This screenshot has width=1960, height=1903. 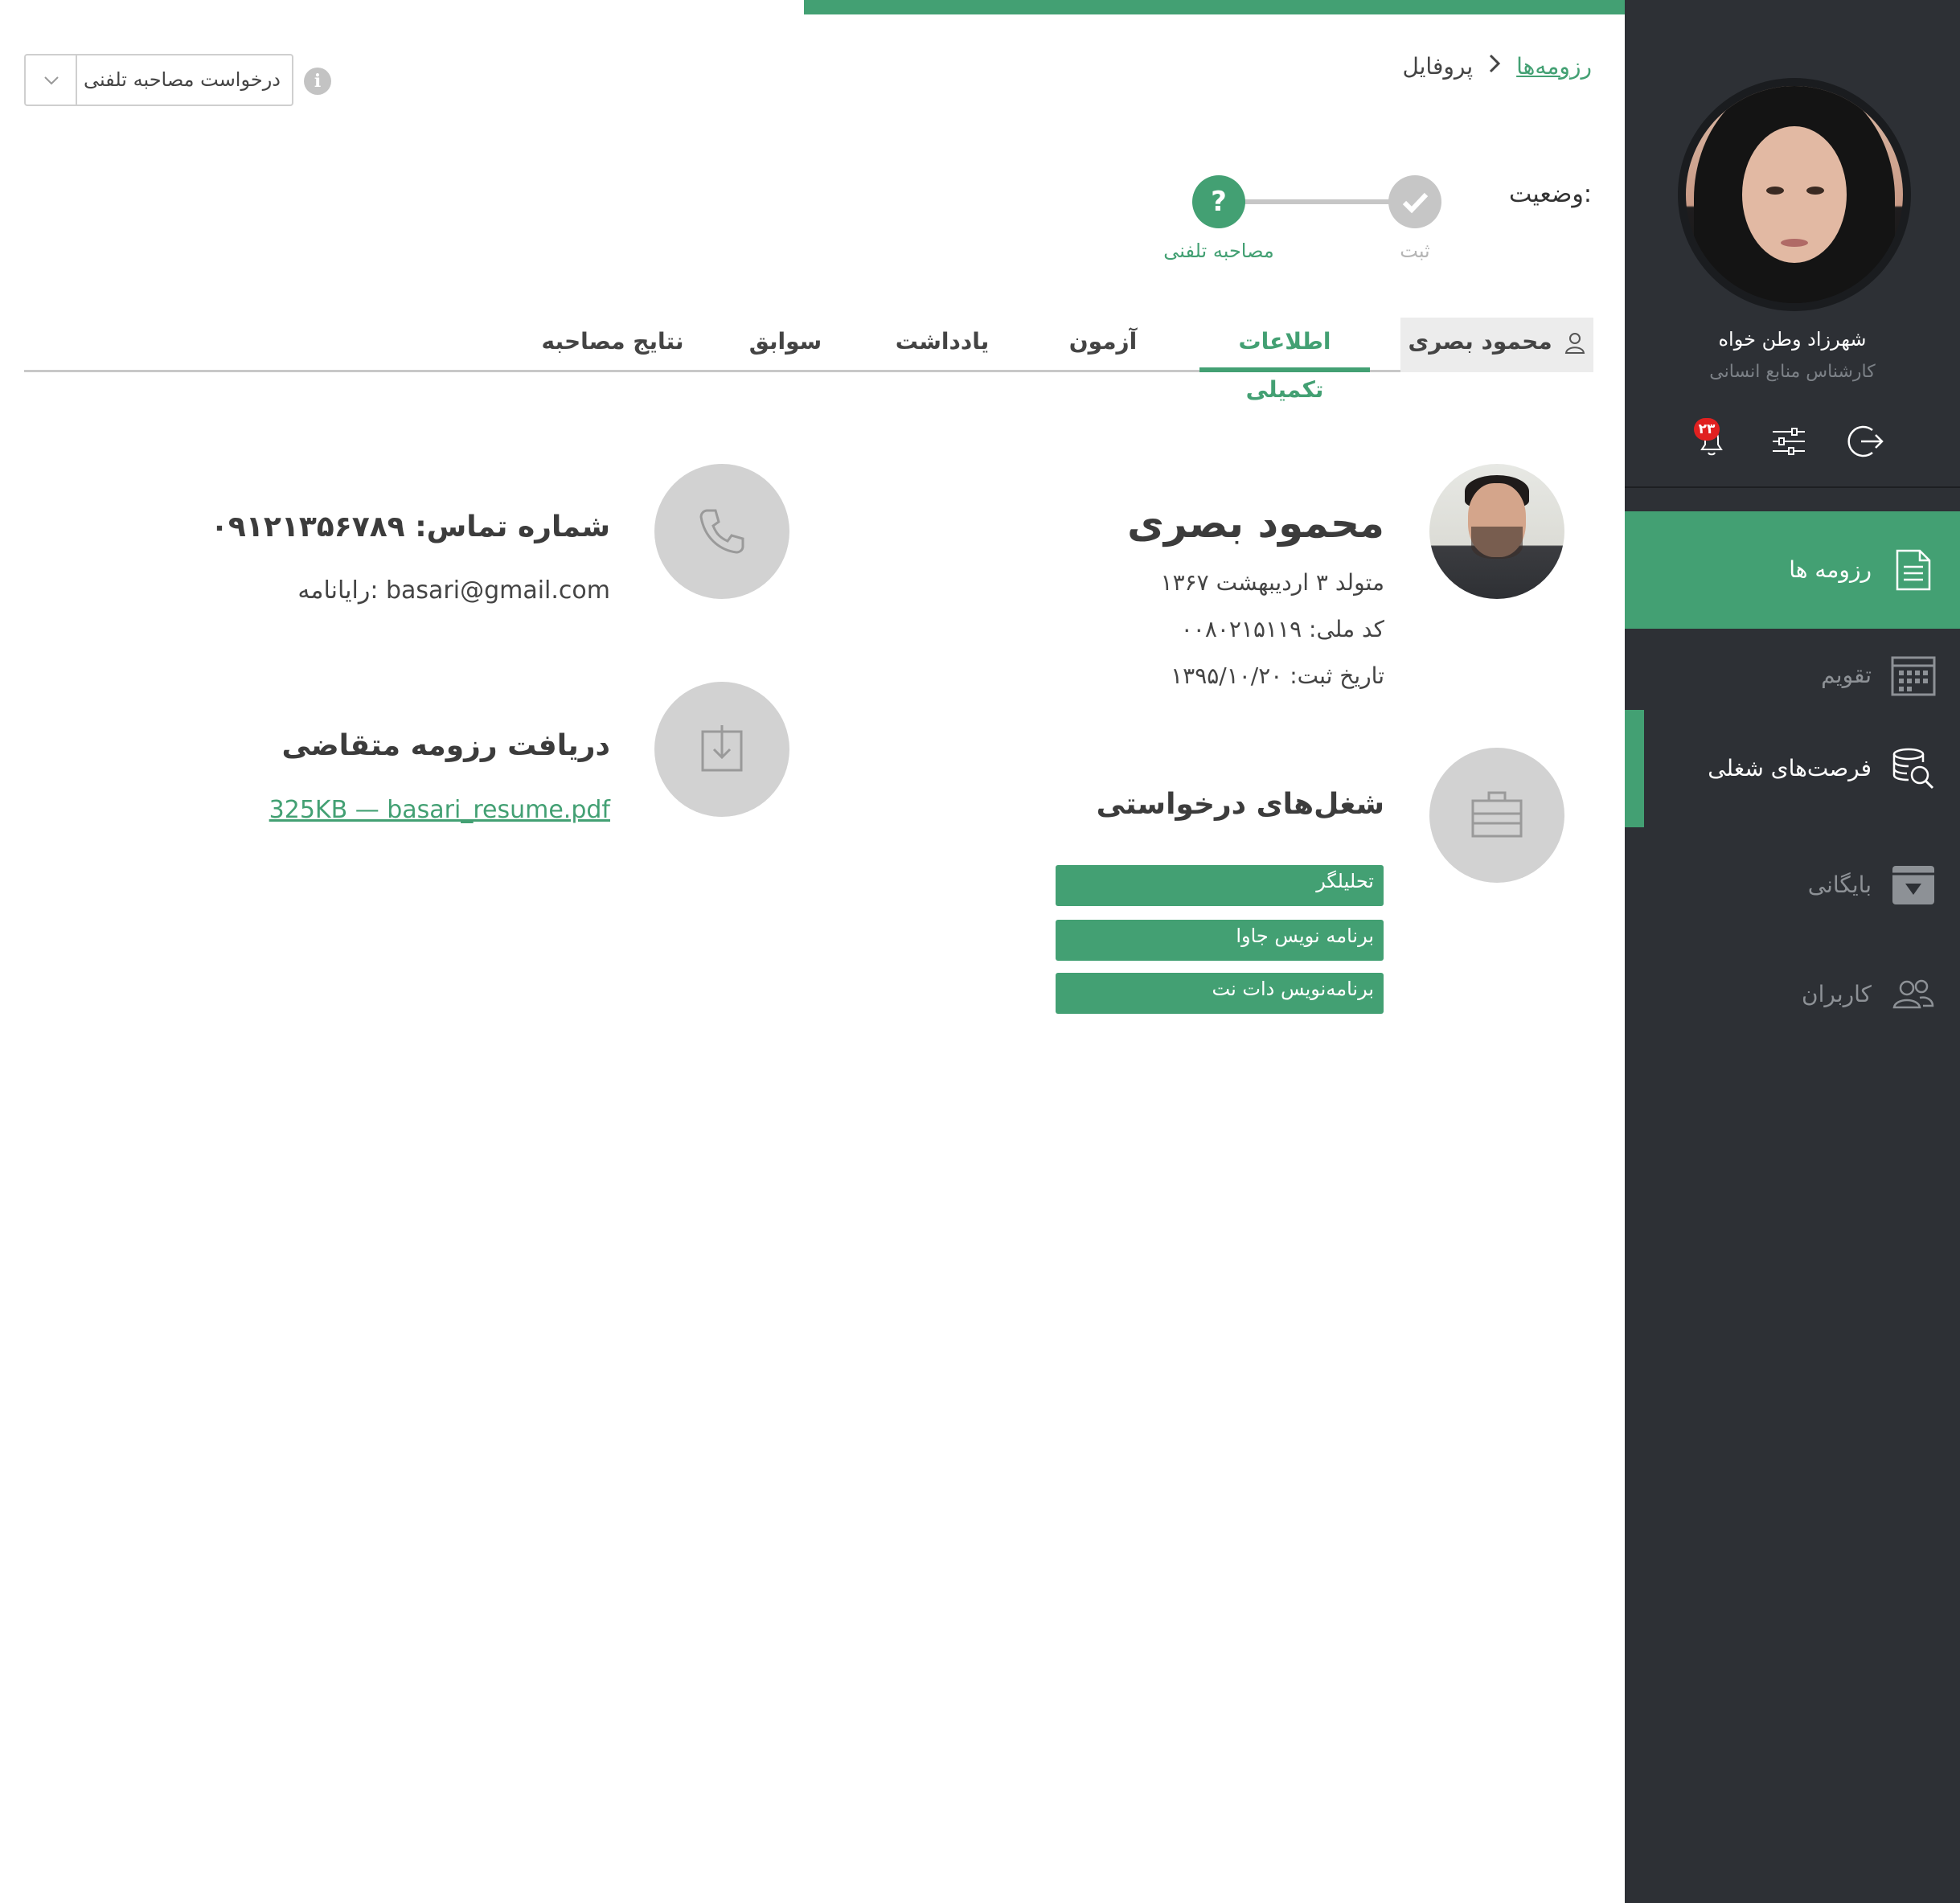 What do you see at coordinates (1792, 994) in the screenshot?
I see `sidebar-item-users: کاربران` at bounding box center [1792, 994].